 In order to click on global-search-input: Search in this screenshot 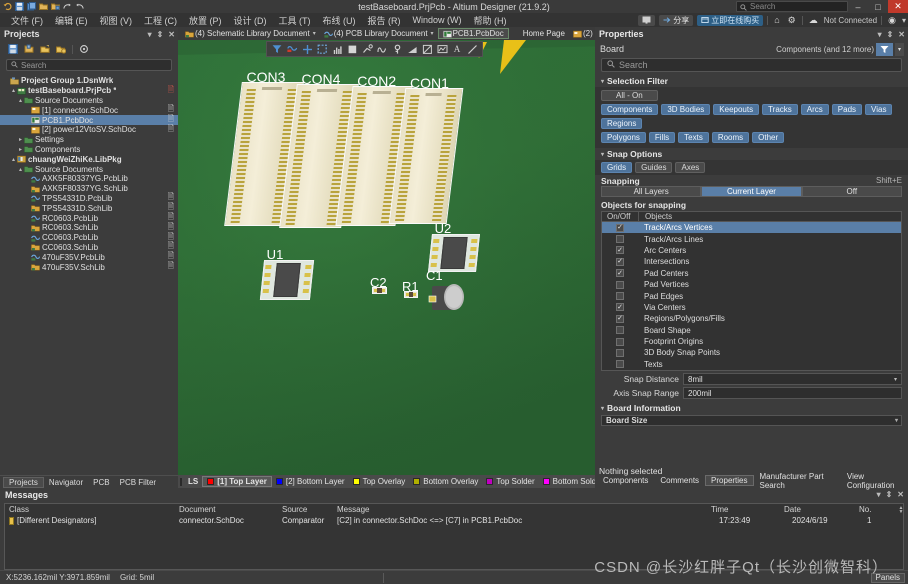, I will do `click(792, 6)`.